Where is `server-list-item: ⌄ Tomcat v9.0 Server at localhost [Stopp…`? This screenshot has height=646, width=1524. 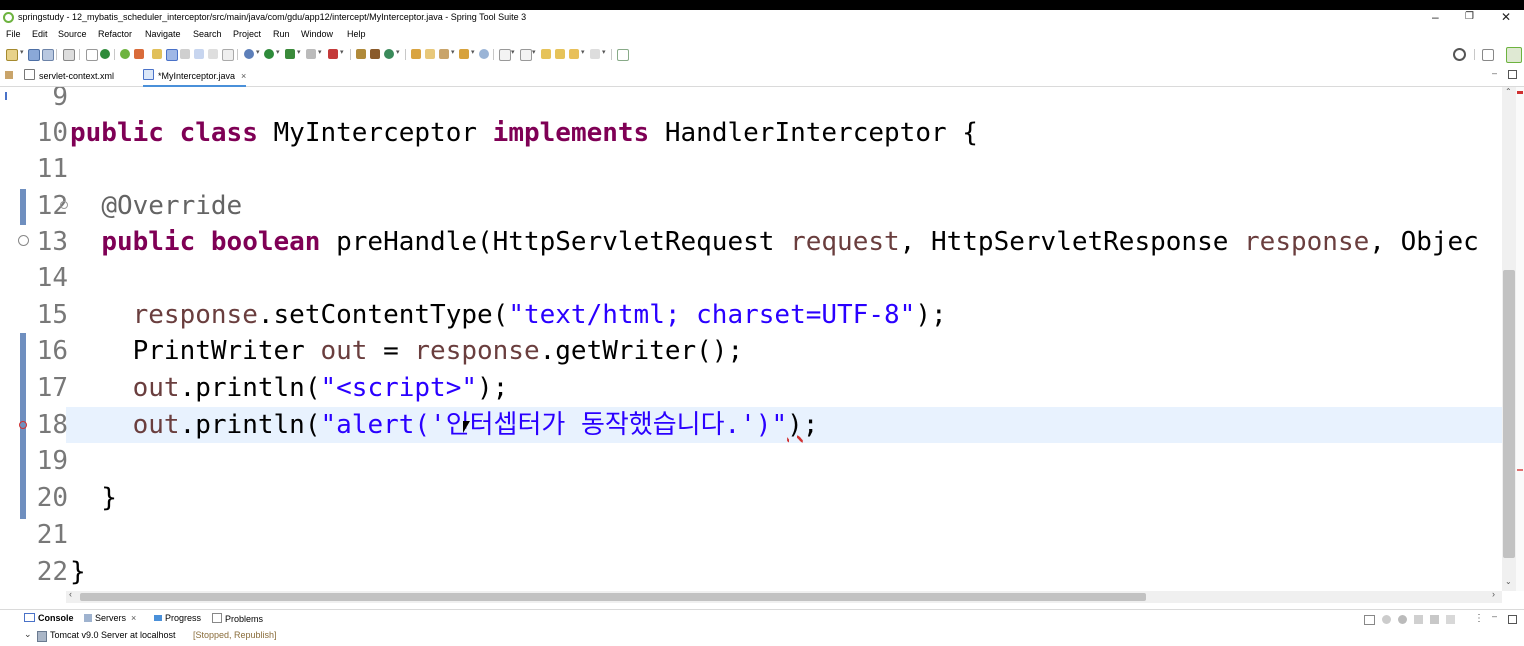 server-list-item: ⌄ Tomcat v9.0 Server at localhost [Stopp… is located at coordinates (762, 636).